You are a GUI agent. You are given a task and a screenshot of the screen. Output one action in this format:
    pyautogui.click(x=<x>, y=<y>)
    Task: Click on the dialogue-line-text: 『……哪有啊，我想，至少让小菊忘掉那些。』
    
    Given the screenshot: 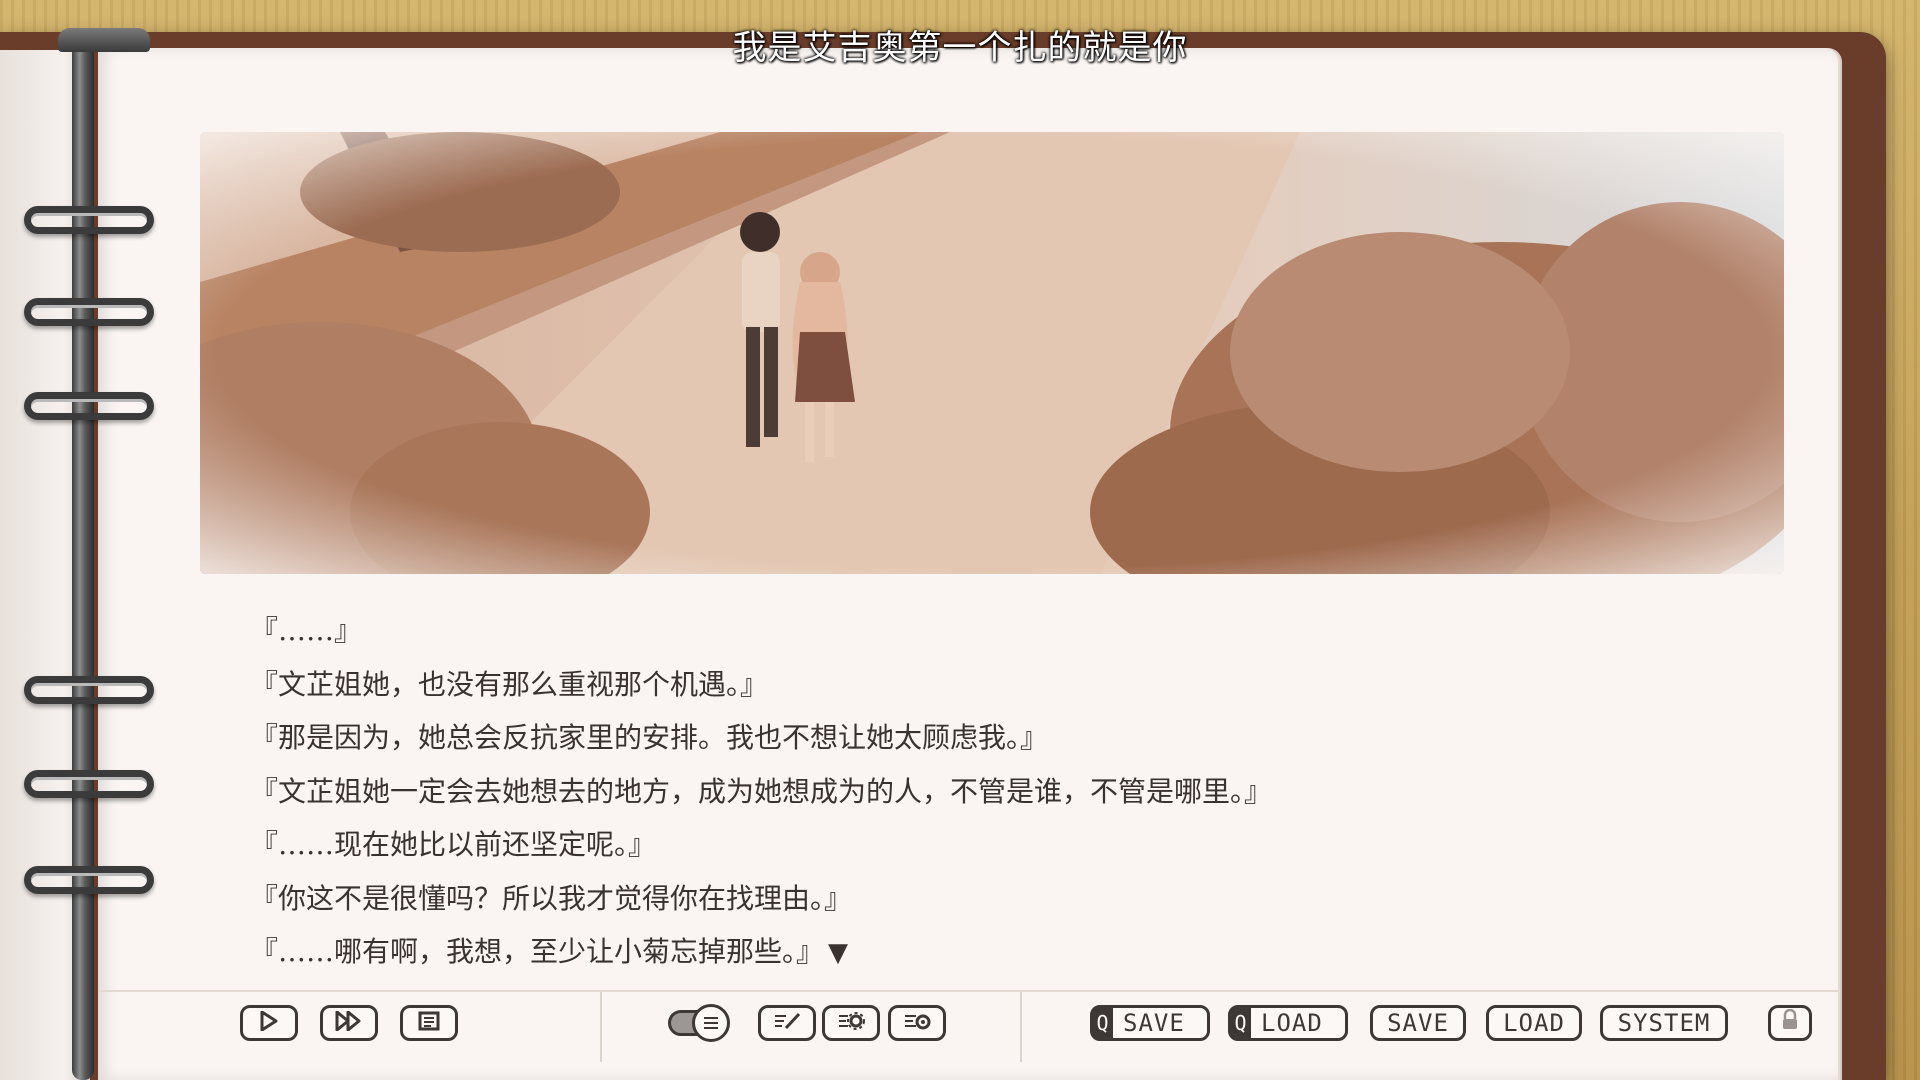 What is the action you would take?
    pyautogui.click(x=537, y=951)
    